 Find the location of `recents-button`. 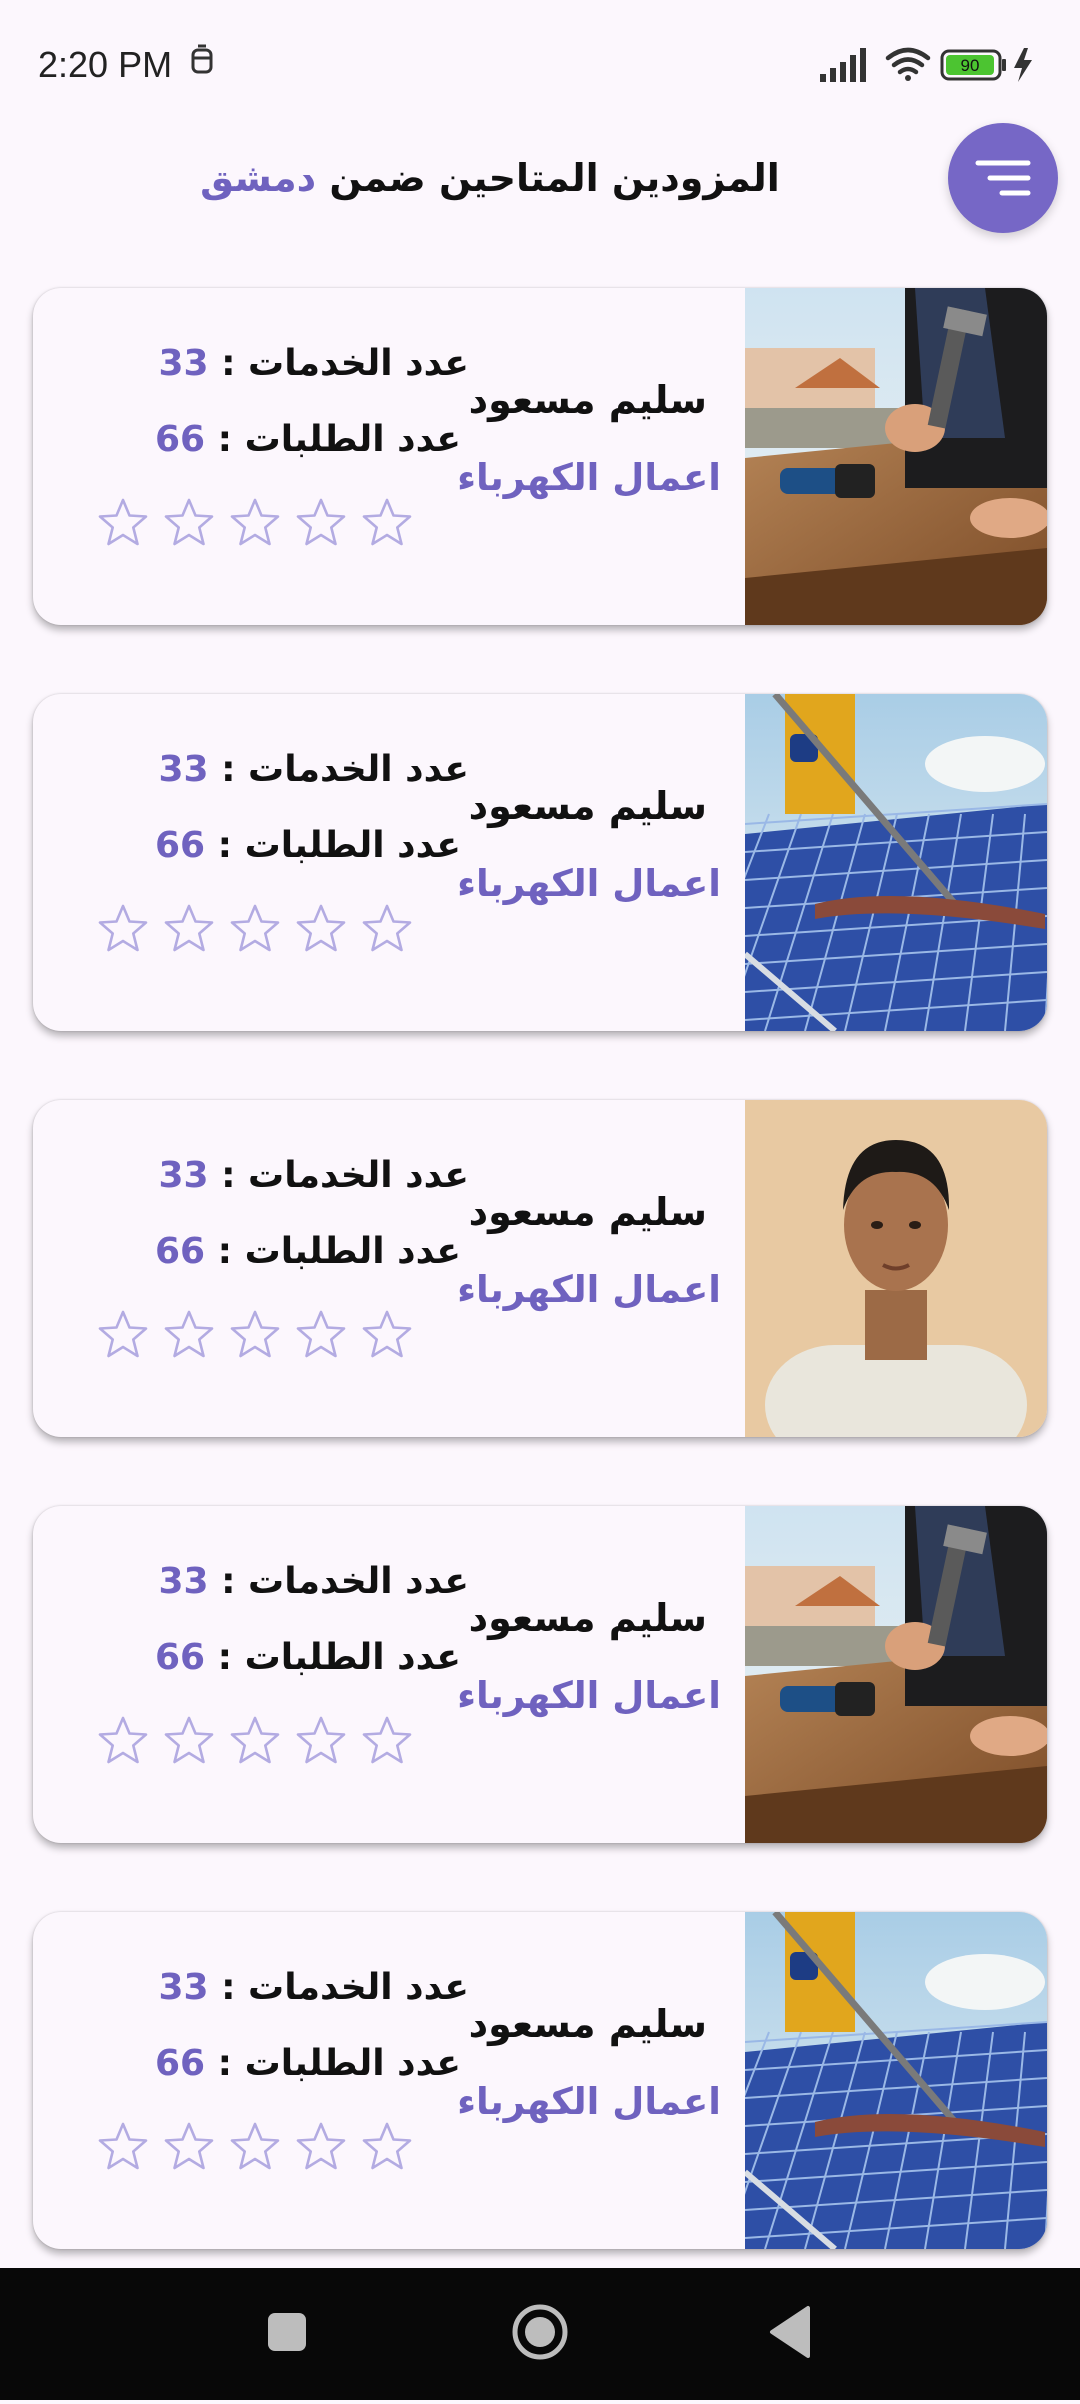

recents-button is located at coordinates (287, 2332).